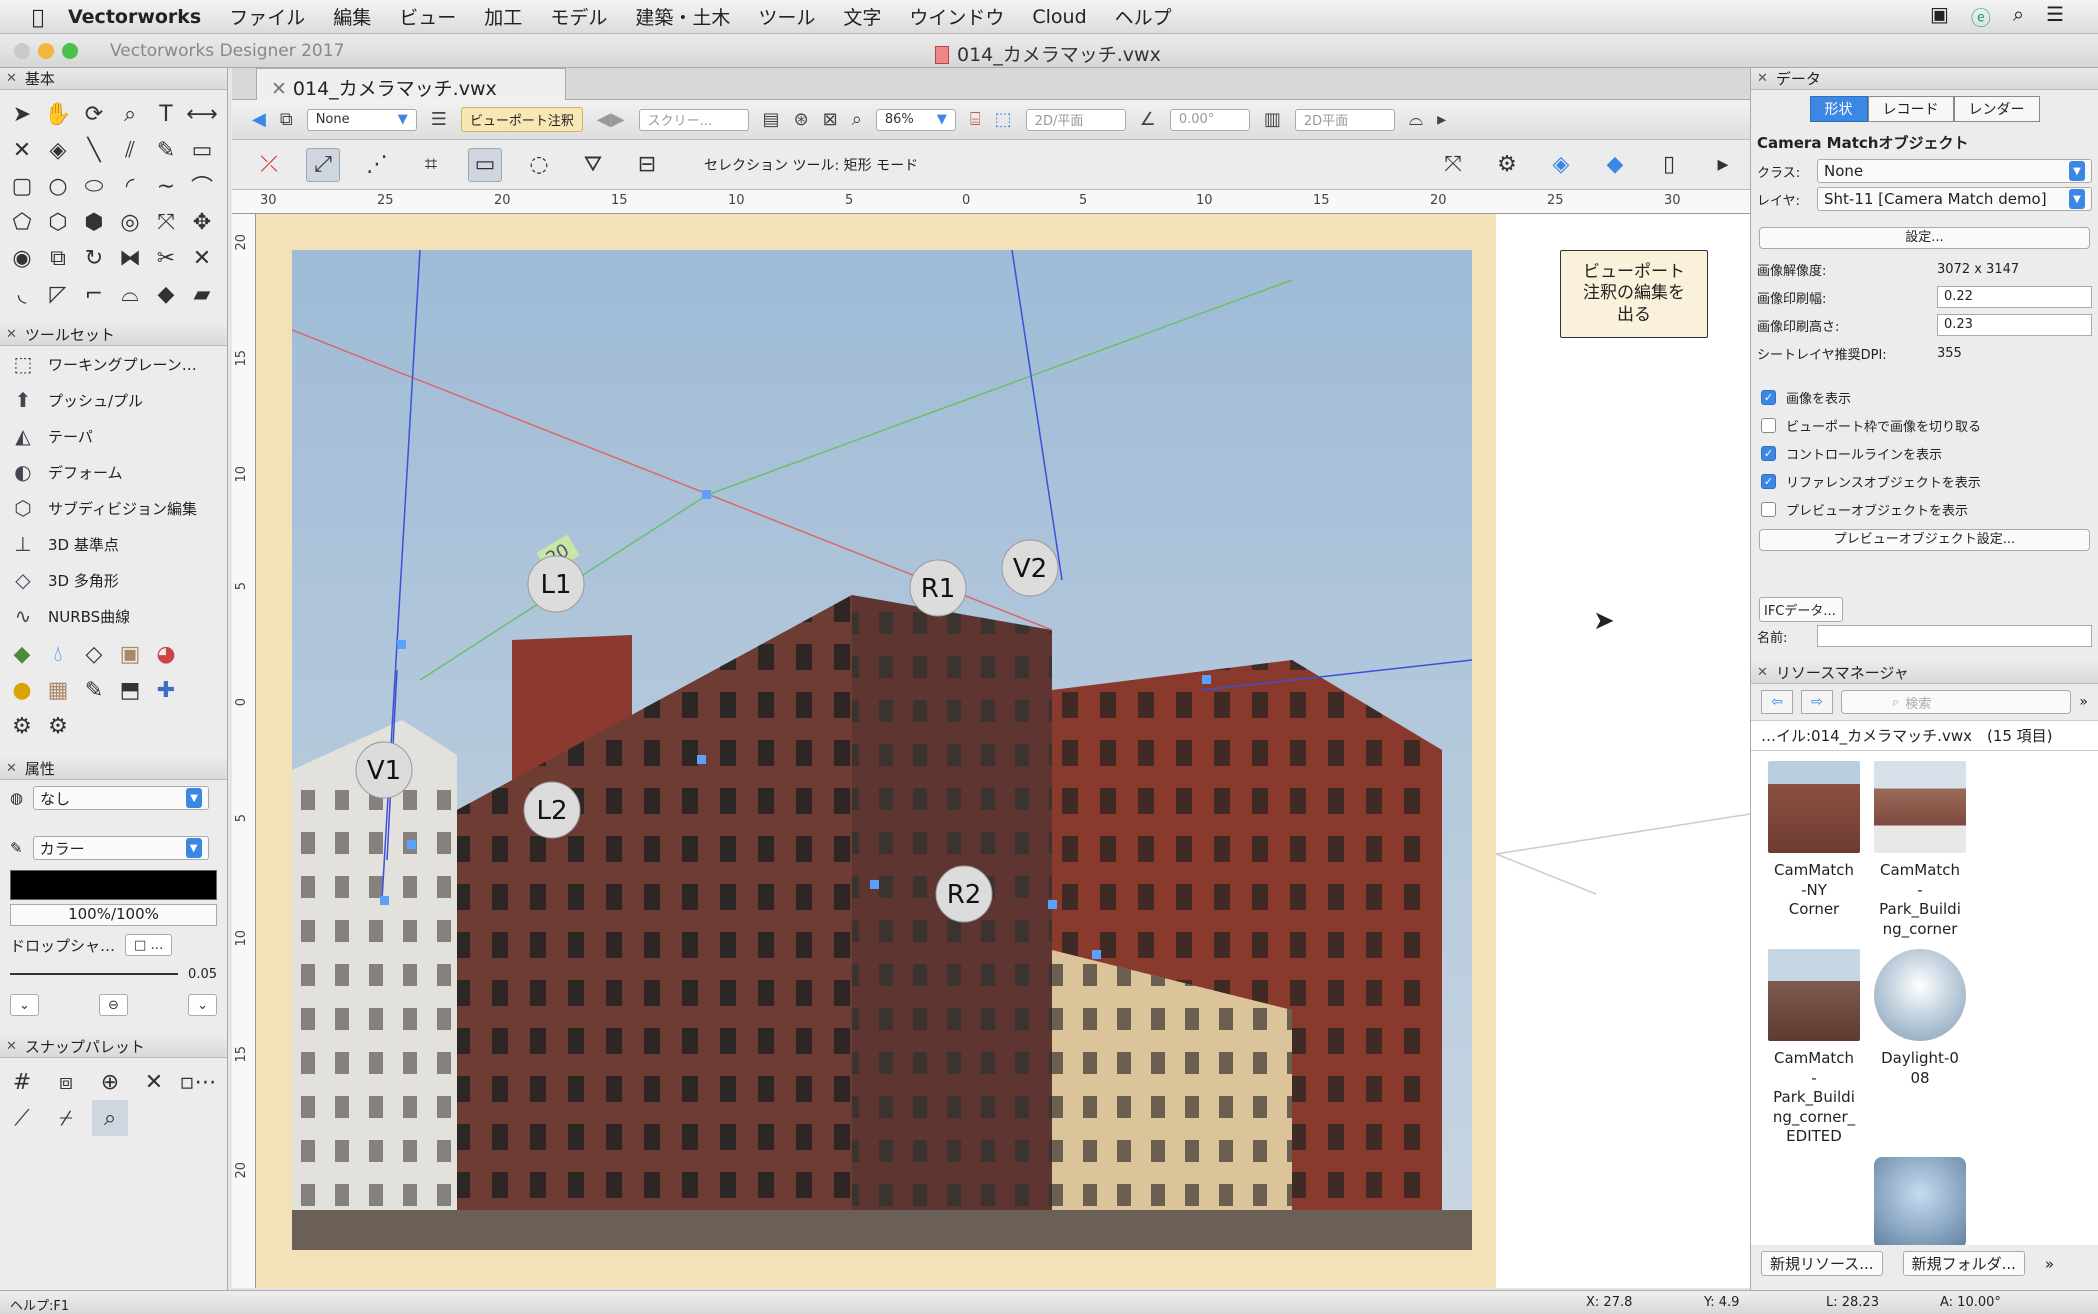 Image resolution: width=2098 pixels, height=1314 pixels. What do you see at coordinates (58, 114) in the screenshot?
I see `pan-tool: ✋` at bounding box center [58, 114].